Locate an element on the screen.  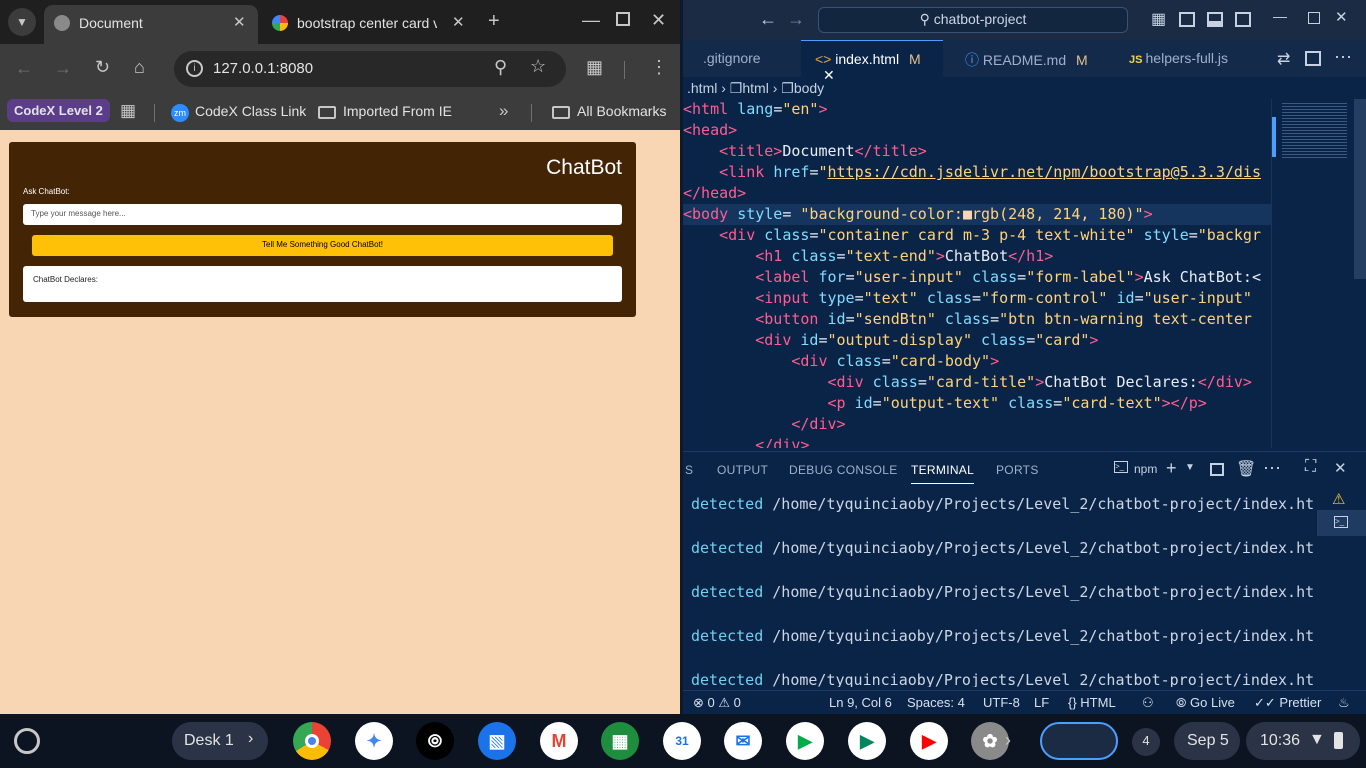
minimap-slider is located at coordinates (1274, 137).